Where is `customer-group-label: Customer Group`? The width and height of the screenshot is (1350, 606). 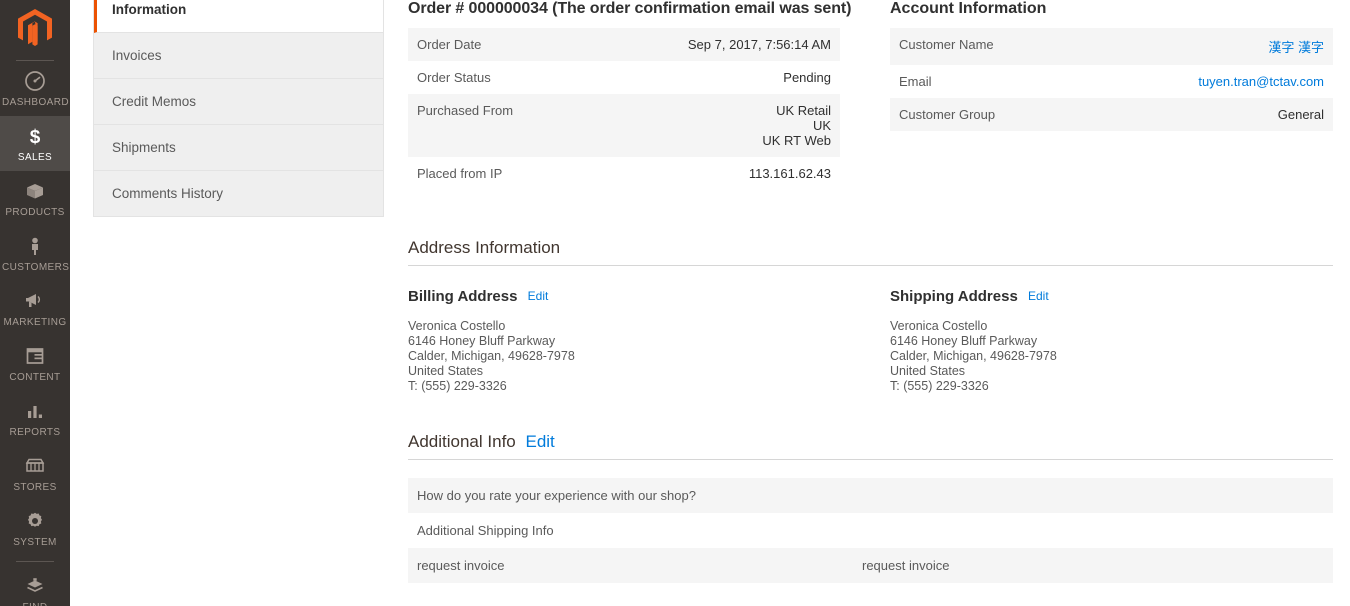
customer-group-label: Customer Group is located at coordinates (947, 114).